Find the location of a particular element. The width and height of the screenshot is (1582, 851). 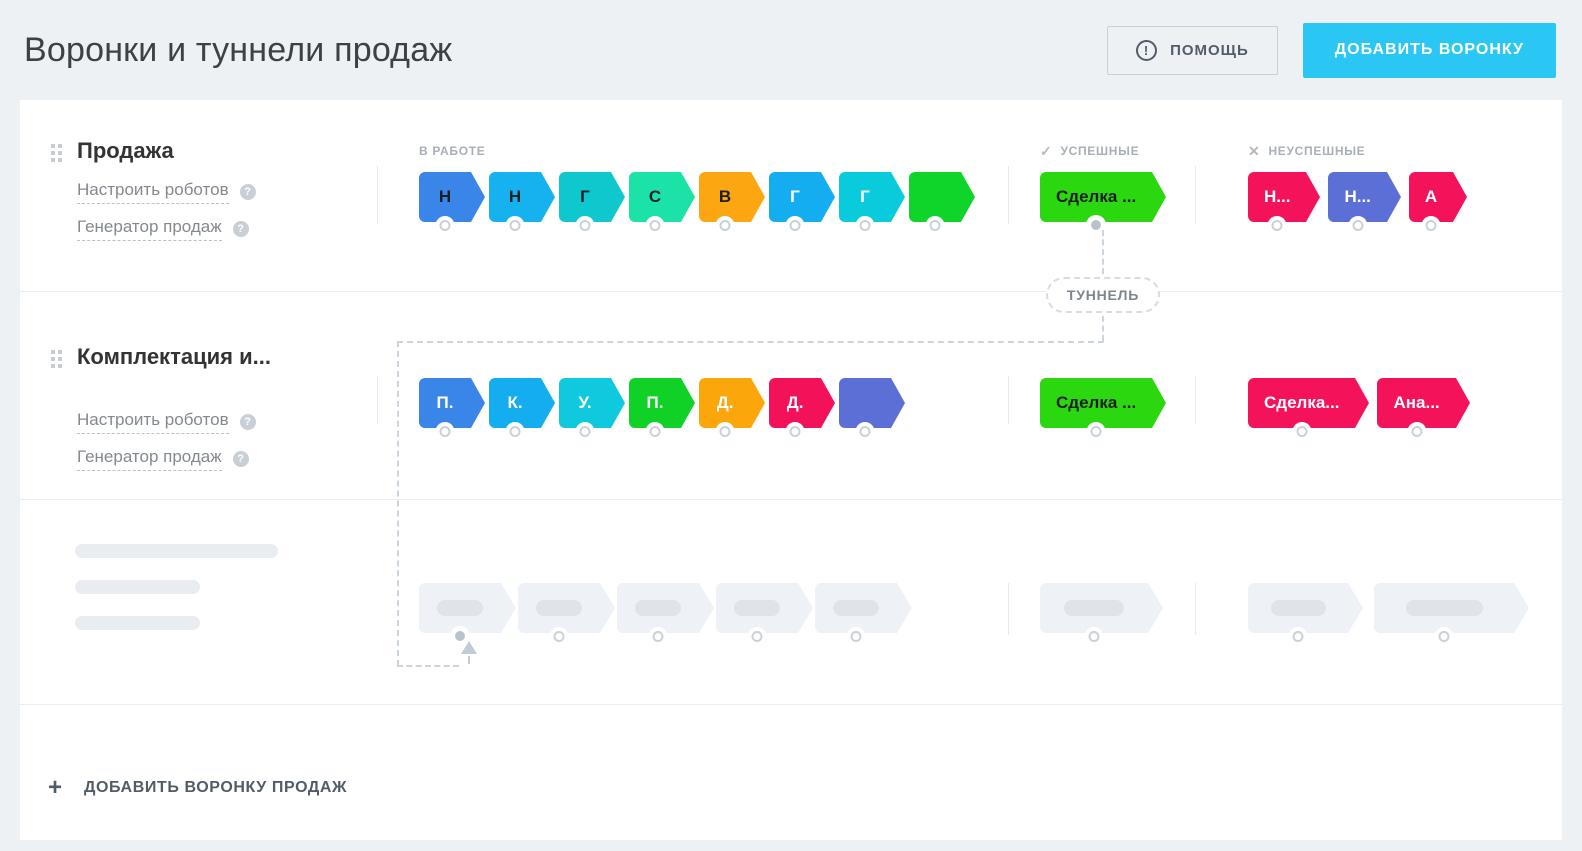

stage-label: К. is located at coordinates (515, 402).